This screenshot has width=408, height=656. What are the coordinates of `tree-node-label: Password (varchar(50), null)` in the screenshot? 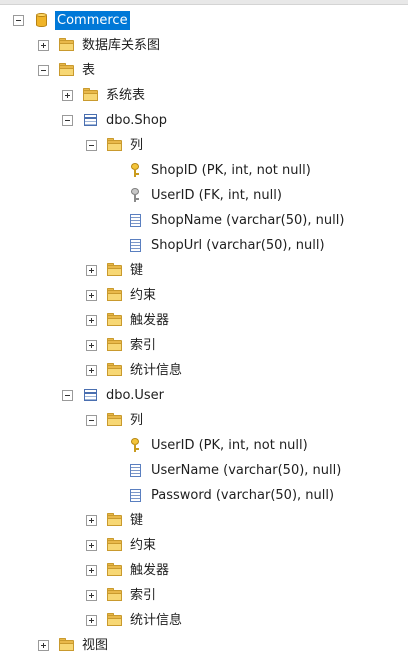 It's located at (242, 495).